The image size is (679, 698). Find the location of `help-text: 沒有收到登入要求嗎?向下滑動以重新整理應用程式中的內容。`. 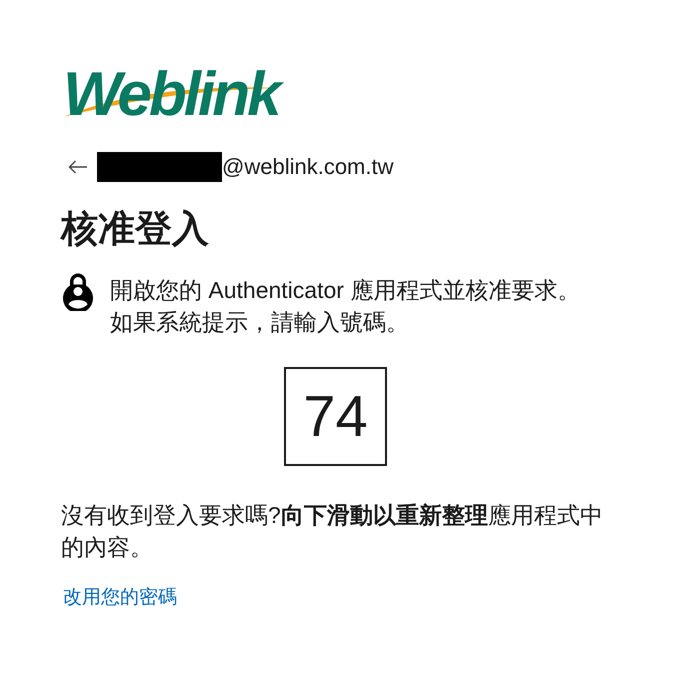

help-text: 沒有收到登入要求嗎?向下滑動以重新整理應用程式中的內容。 is located at coordinates (332, 531).